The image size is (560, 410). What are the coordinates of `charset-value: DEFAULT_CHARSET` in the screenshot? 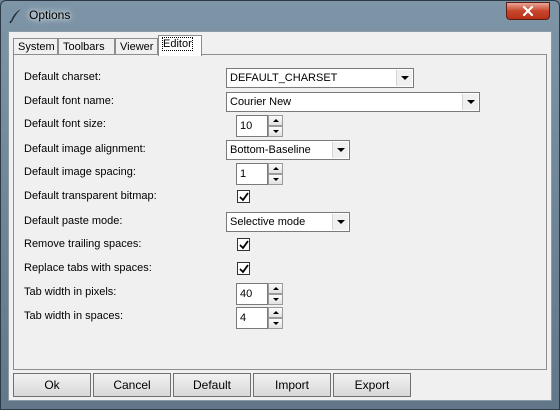 It's located at (284, 78).